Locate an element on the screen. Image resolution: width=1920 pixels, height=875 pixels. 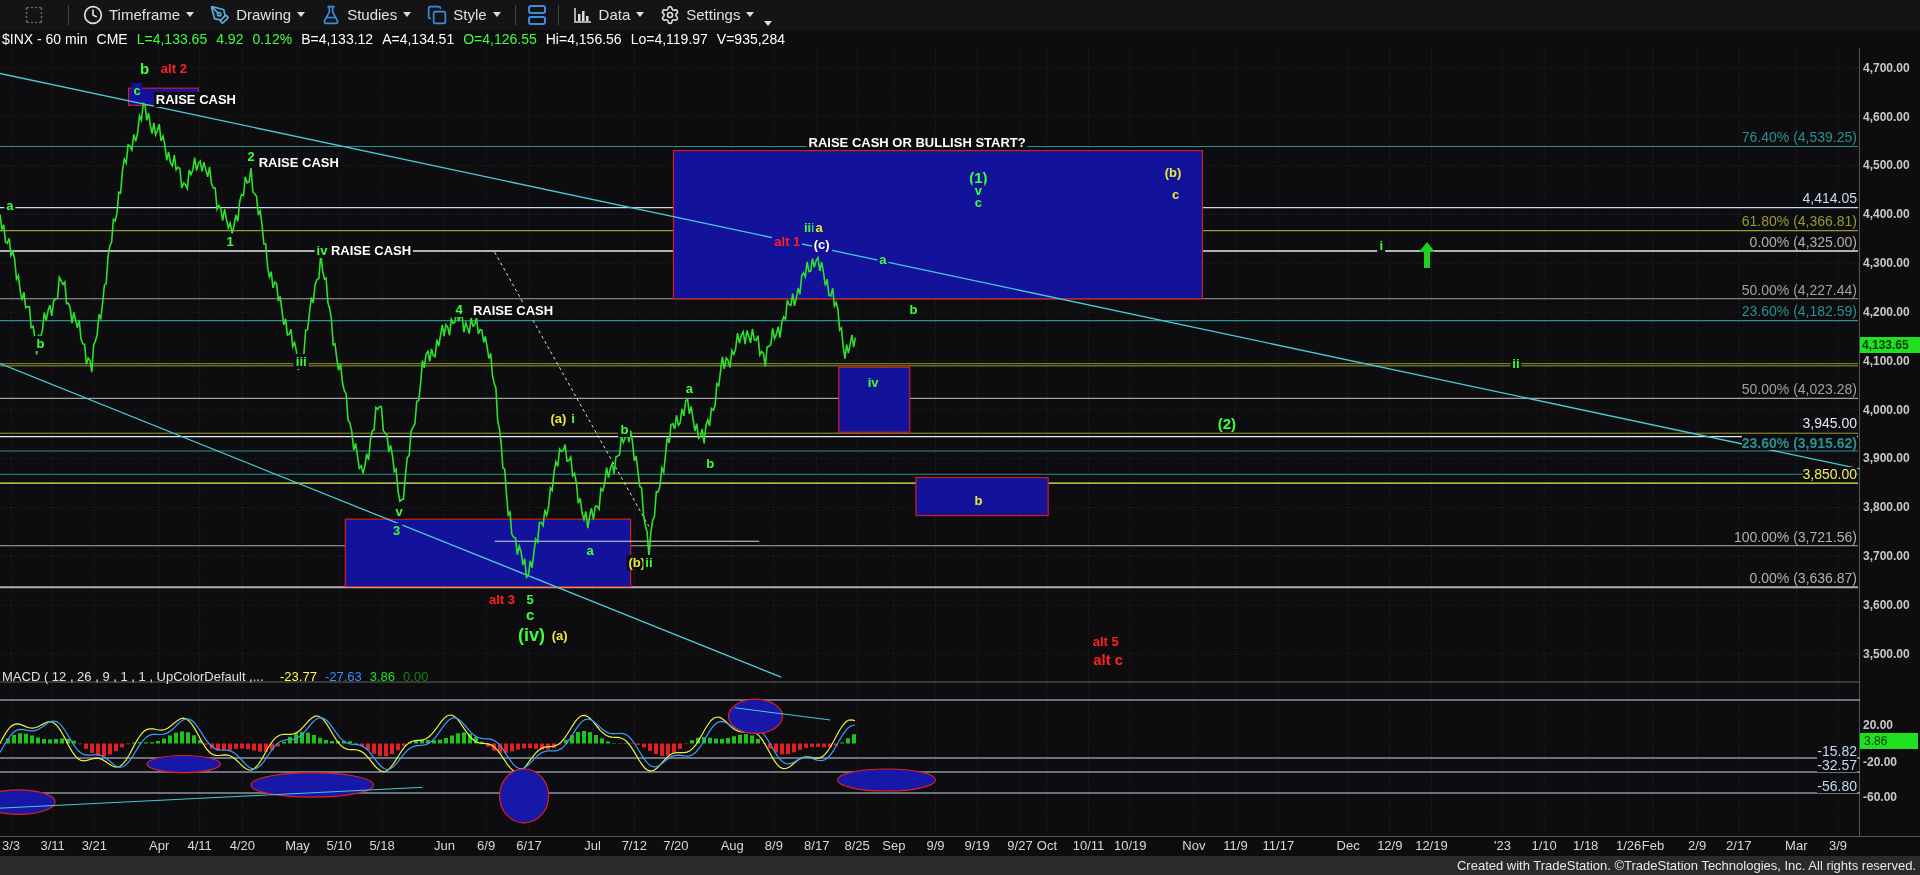
square-icon is located at coordinates (34, 14).